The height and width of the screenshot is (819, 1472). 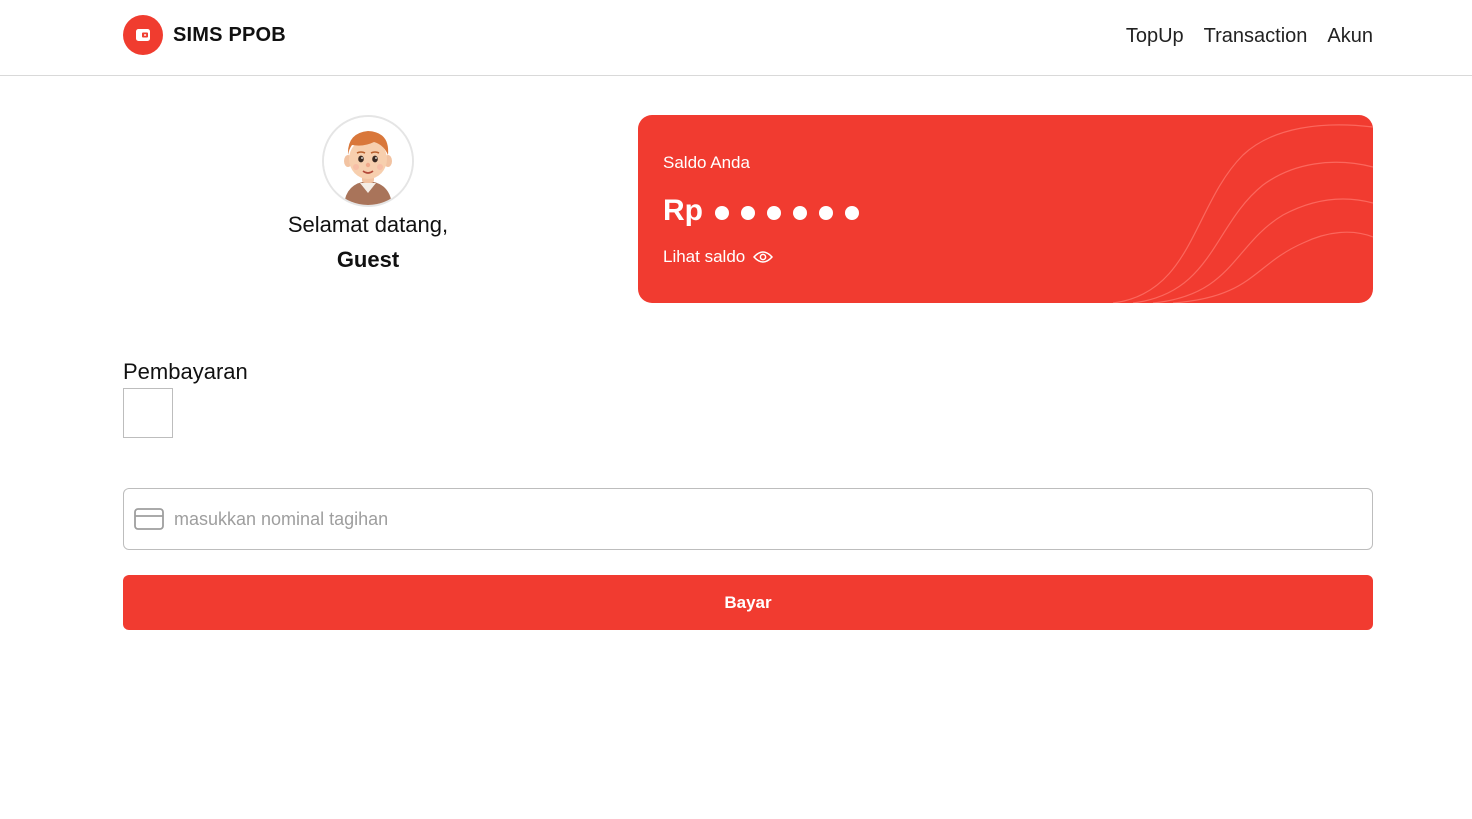 What do you see at coordinates (143, 35) in the screenshot?
I see `wallet-icon` at bounding box center [143, 35].